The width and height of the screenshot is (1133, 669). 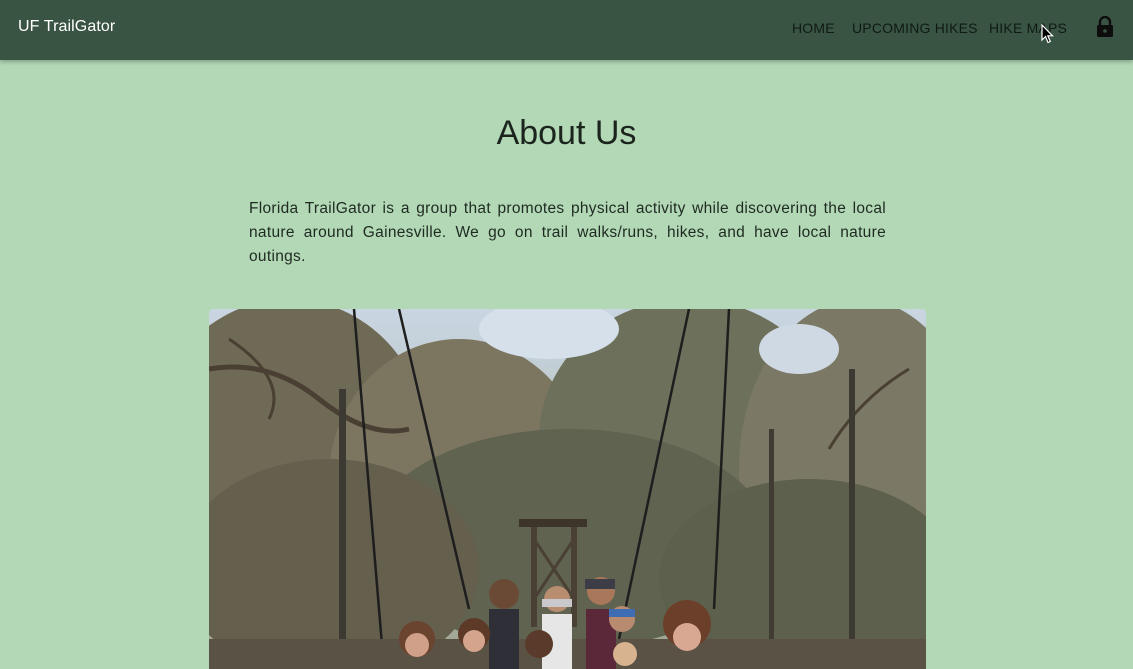 What do you see at coordinates (66, 27) in the screenshot?
I see `brand-title: UF TrailGator` at bounding box center [66, 27].